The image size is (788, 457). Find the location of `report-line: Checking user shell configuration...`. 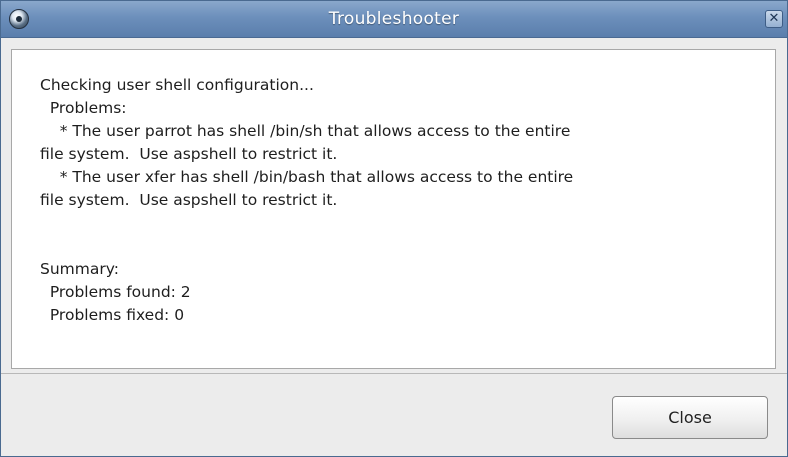

report-line: Checking user shell configuration... is located at coordinates (177, 85).